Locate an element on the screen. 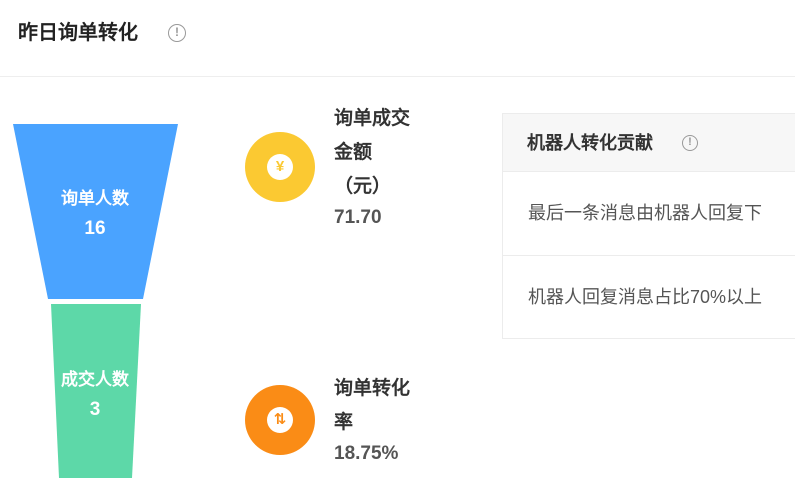  funnel-deal-label: 成交人数 3 is located at coordinates (95, 396).